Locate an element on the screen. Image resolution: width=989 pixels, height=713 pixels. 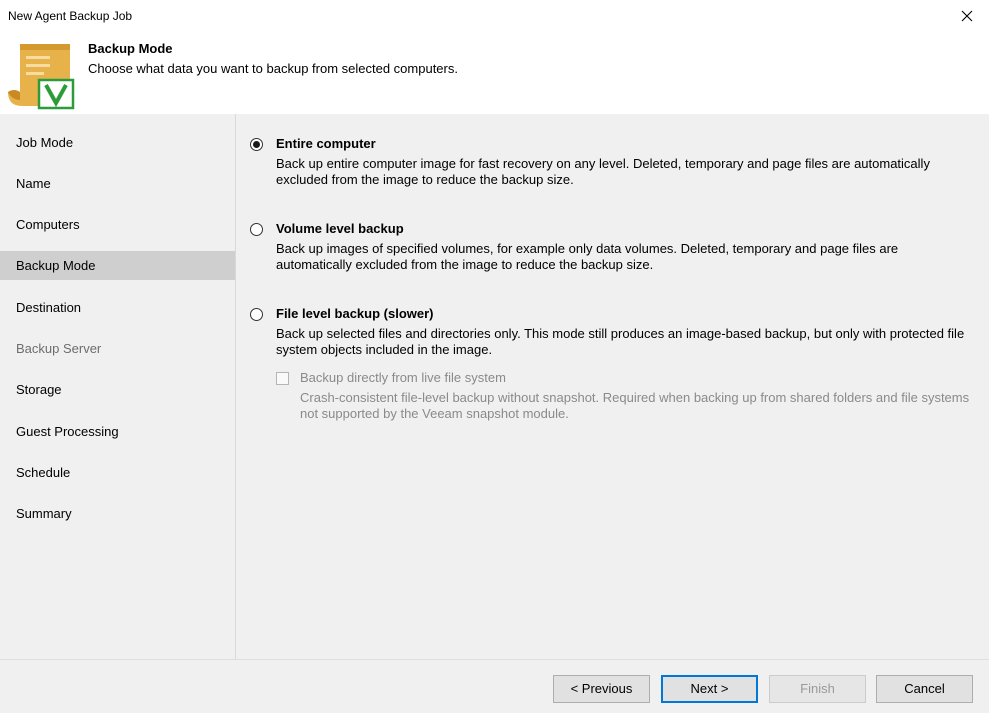
sidebar-item-backup-server: Backup Server is located at coordinates (59, 348).